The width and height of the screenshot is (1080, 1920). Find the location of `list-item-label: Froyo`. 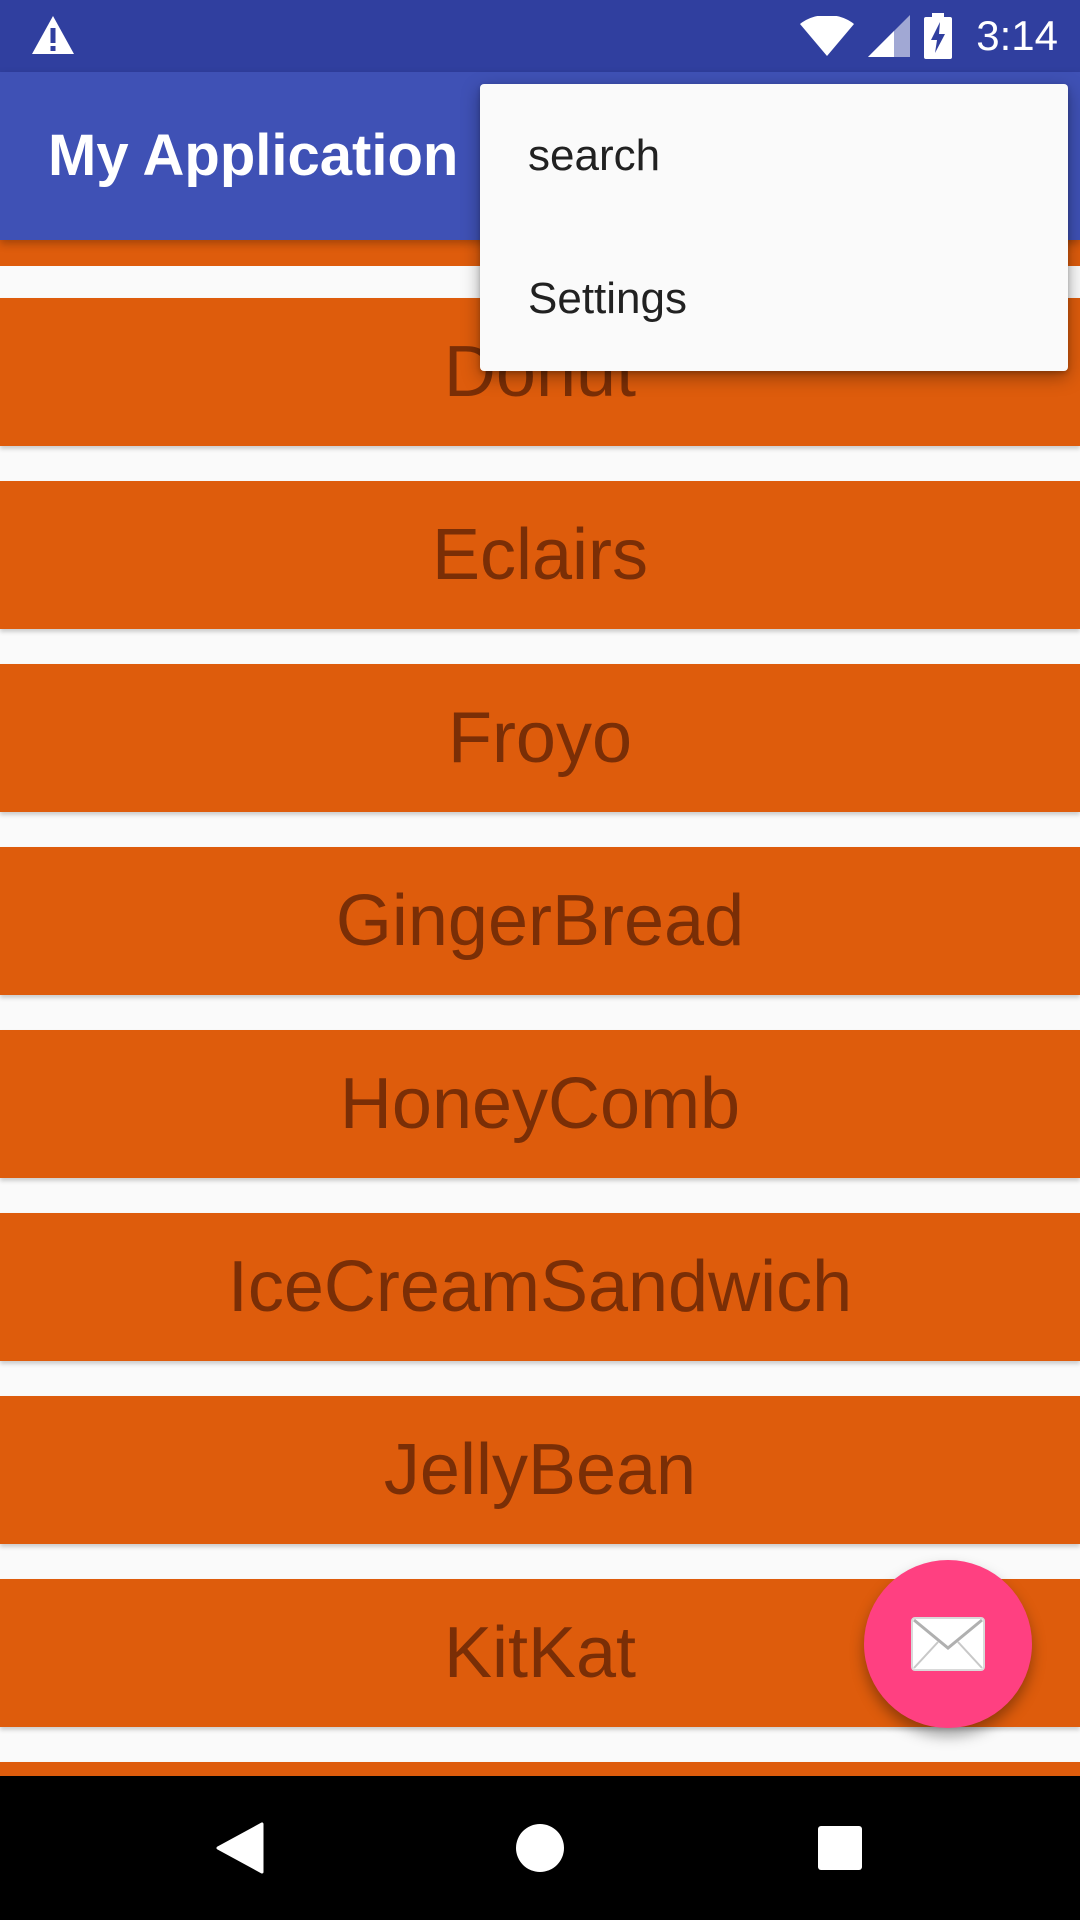

list-item-label: Froyo is located at coordinates (540, 738).